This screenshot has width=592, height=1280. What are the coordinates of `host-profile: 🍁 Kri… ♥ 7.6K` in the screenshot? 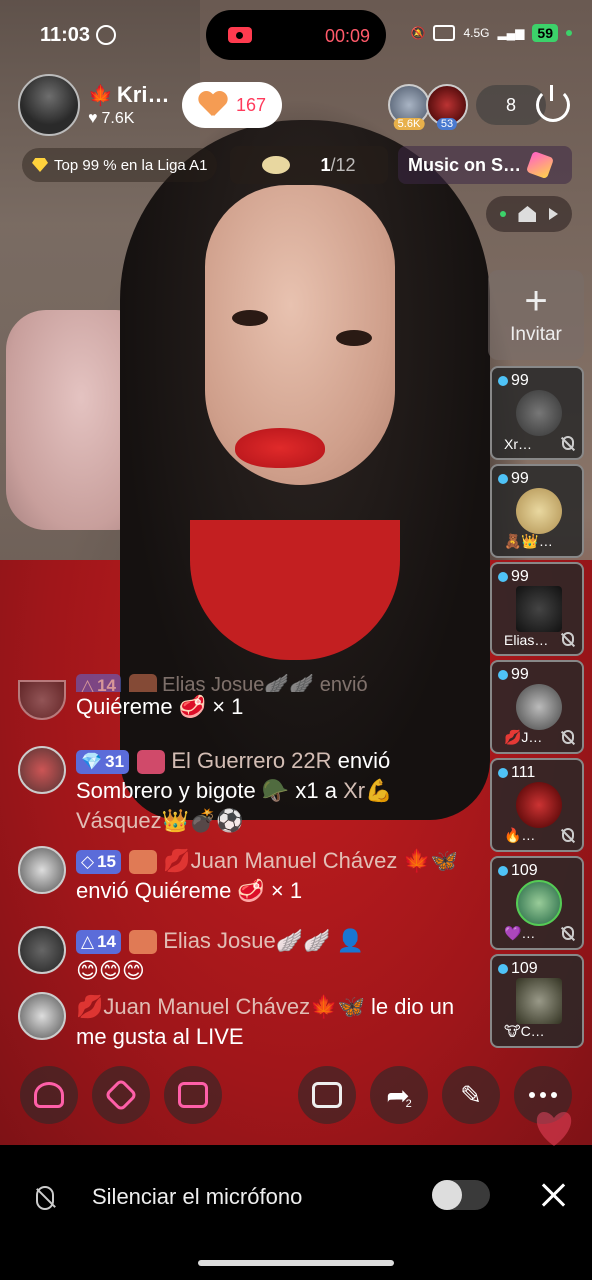 It's located at (93, 105).